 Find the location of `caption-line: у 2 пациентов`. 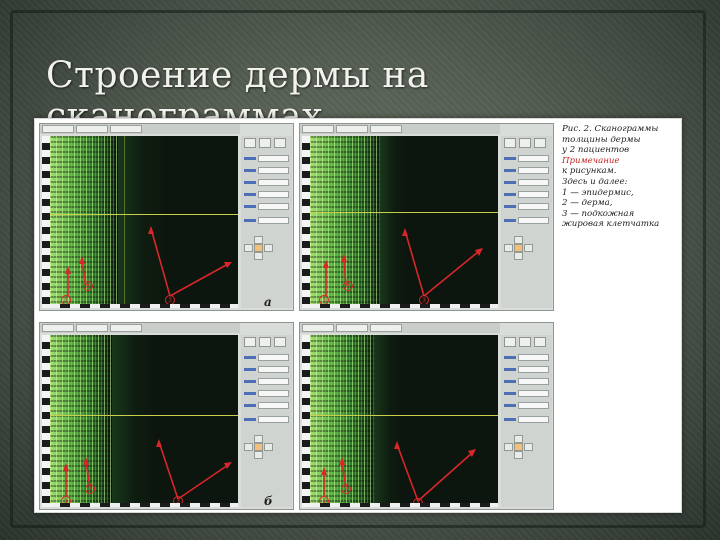

caption-line: у 2 пациентов is located at coordinates (596, 150).